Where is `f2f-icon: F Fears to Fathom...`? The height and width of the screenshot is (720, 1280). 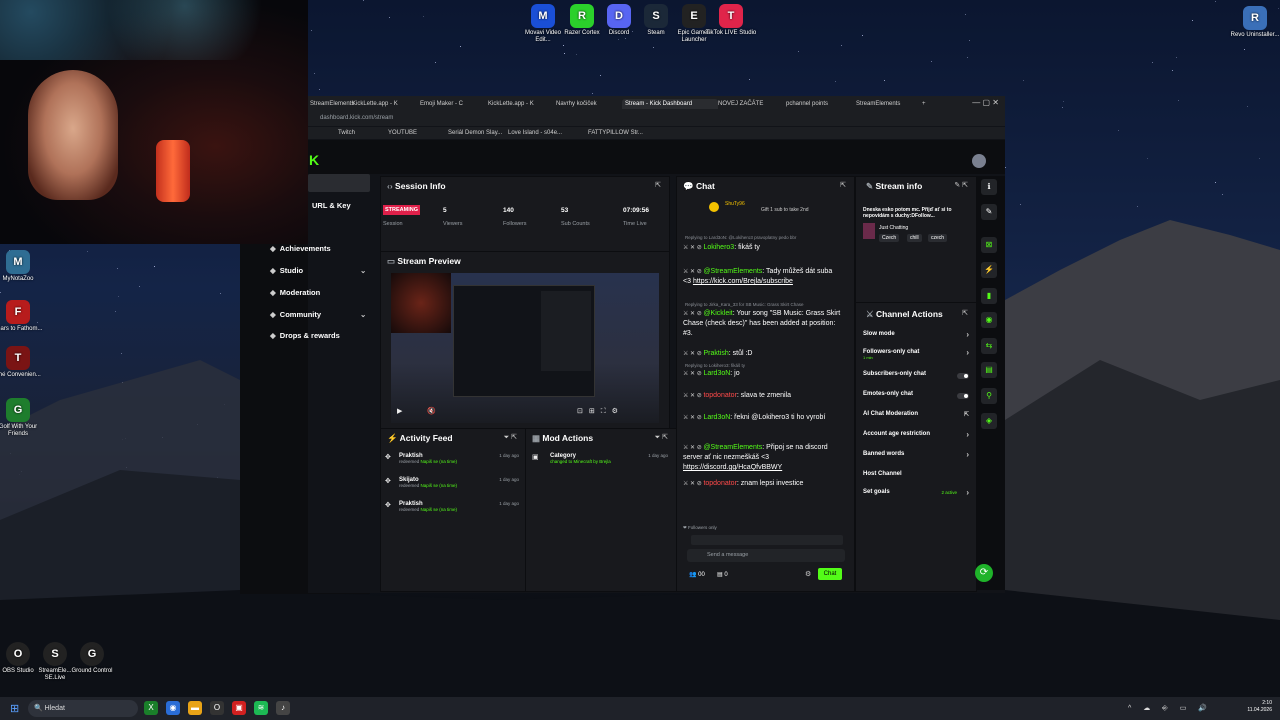 f2f-icon: F Fears to Fathom... is located at coordinates (22, 316).